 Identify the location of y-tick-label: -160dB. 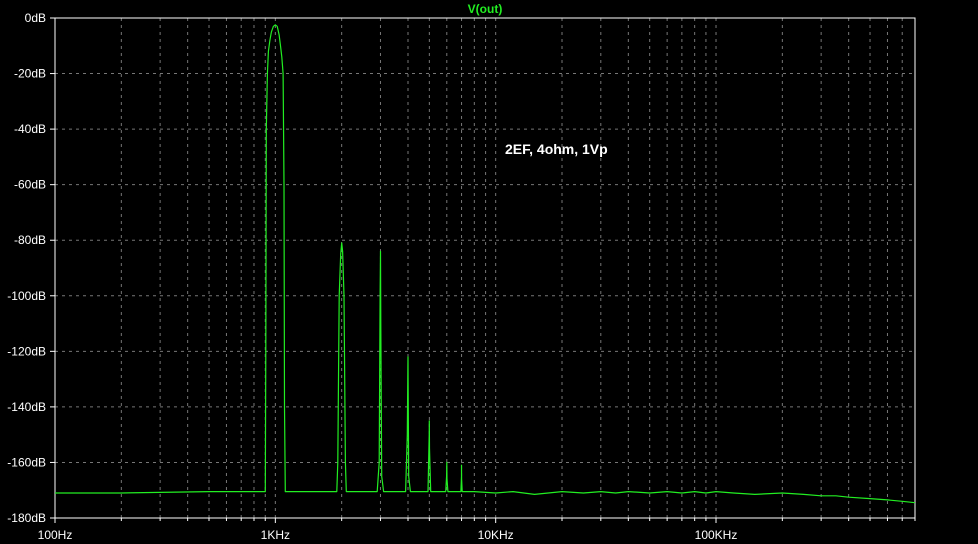
(26, 462).